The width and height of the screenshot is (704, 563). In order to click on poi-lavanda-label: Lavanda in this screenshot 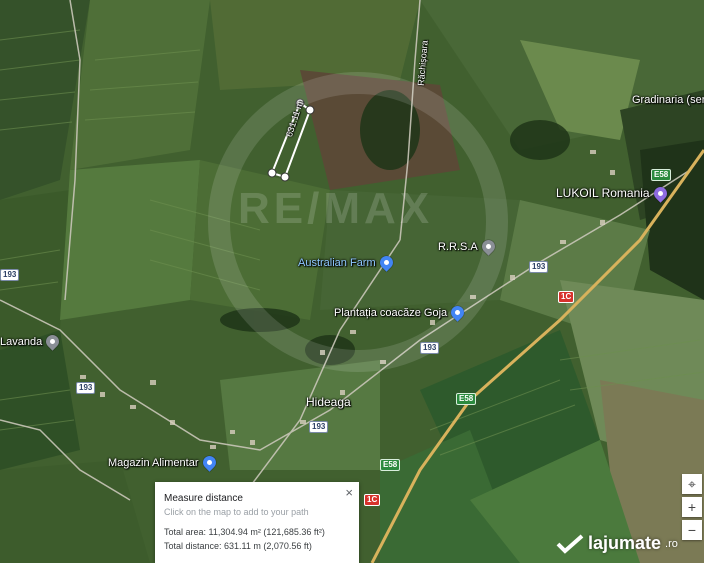, I will do `click(21, 341)`.